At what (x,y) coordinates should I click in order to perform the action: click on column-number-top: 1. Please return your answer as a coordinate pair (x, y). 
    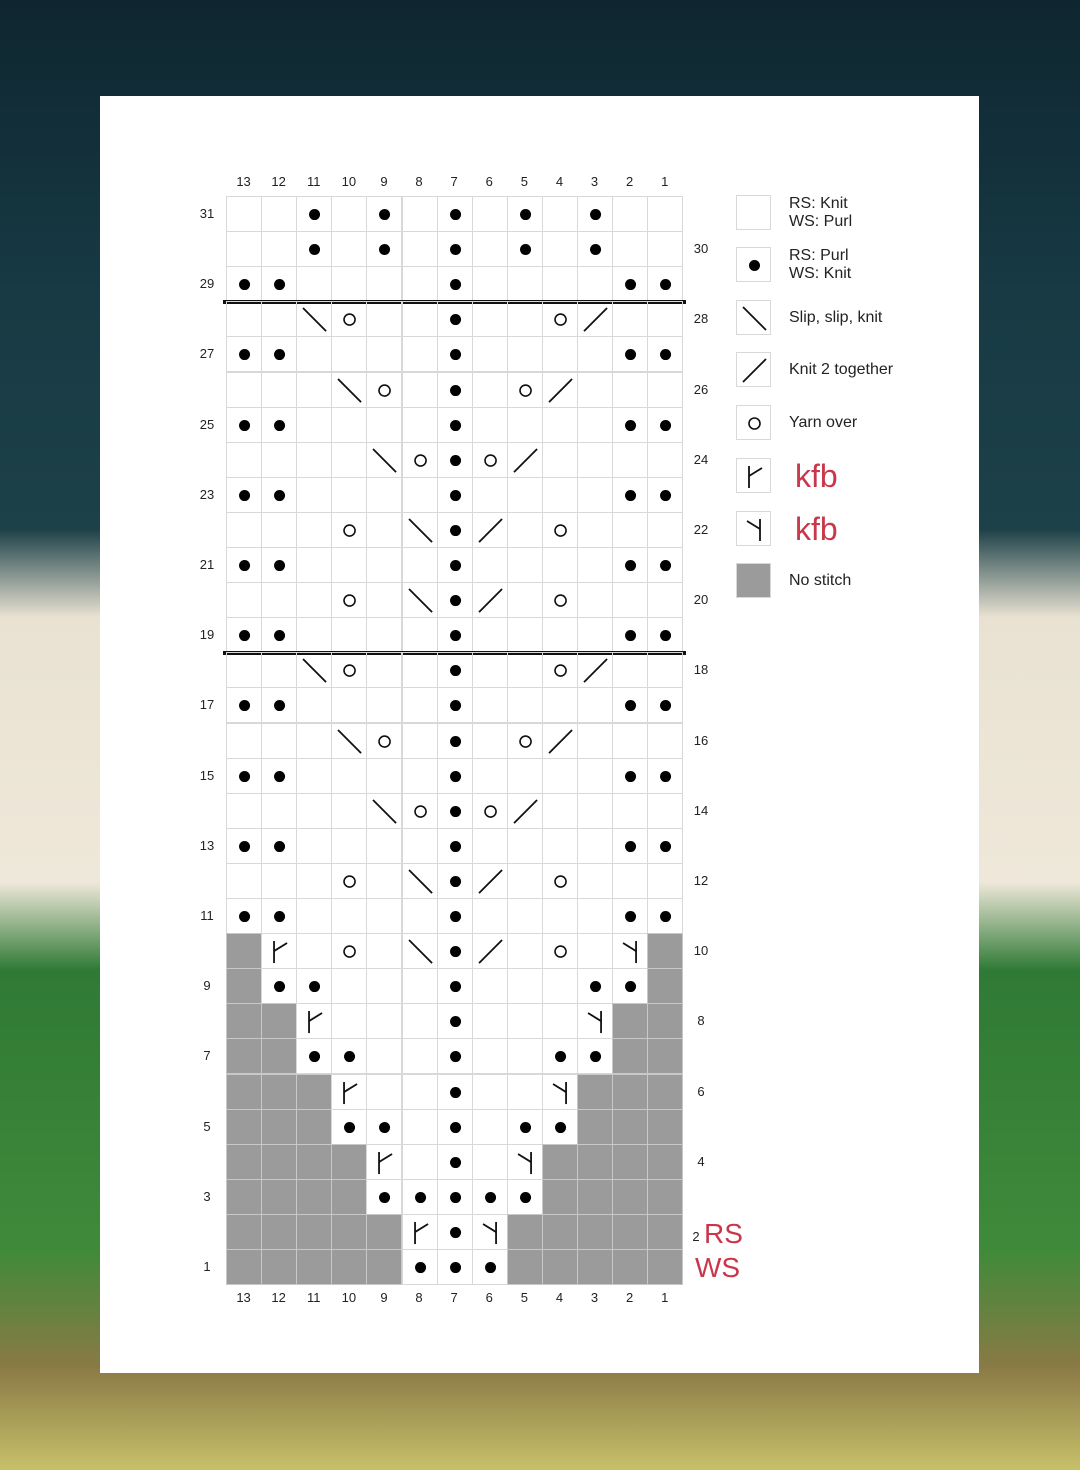
    Looking at the image, I should click on (665, 181).